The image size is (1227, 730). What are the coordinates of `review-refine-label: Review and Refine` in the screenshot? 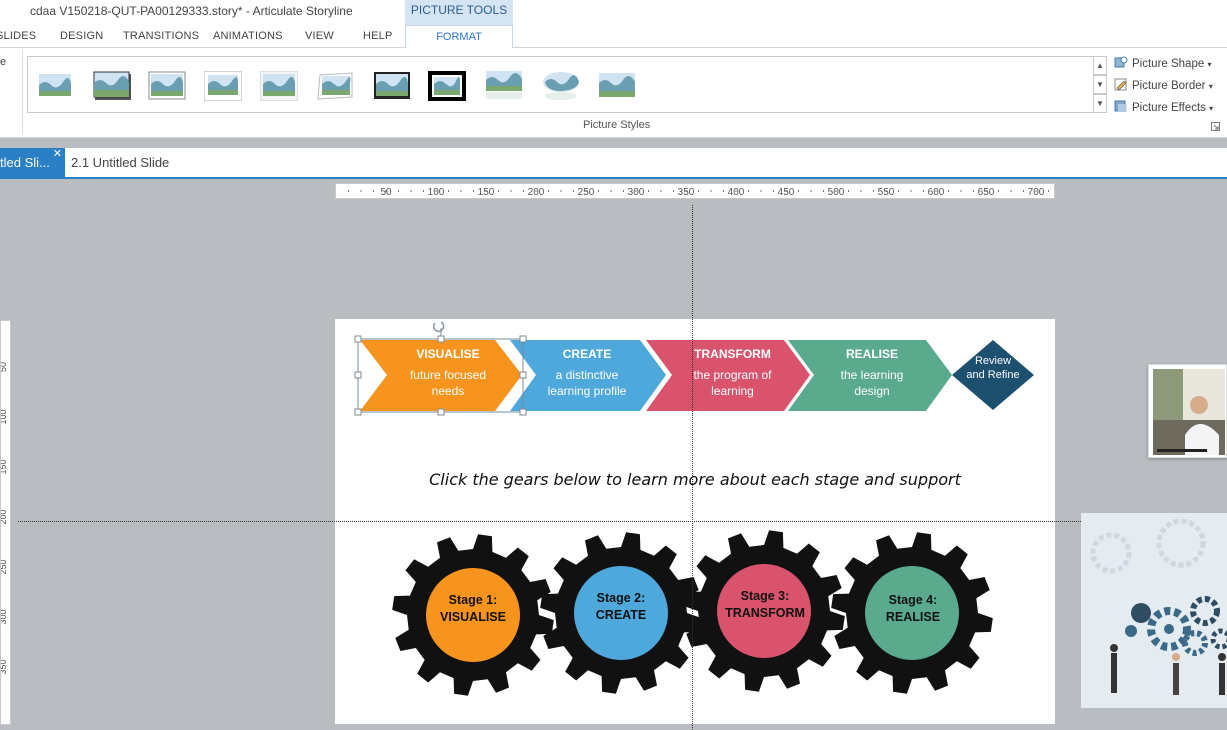 It's located at (993, 368).